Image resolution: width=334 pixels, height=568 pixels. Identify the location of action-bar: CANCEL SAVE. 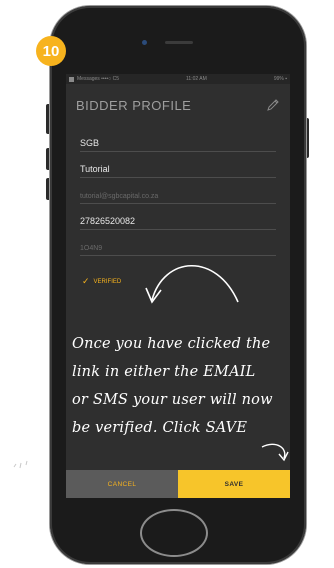
(178, 484).